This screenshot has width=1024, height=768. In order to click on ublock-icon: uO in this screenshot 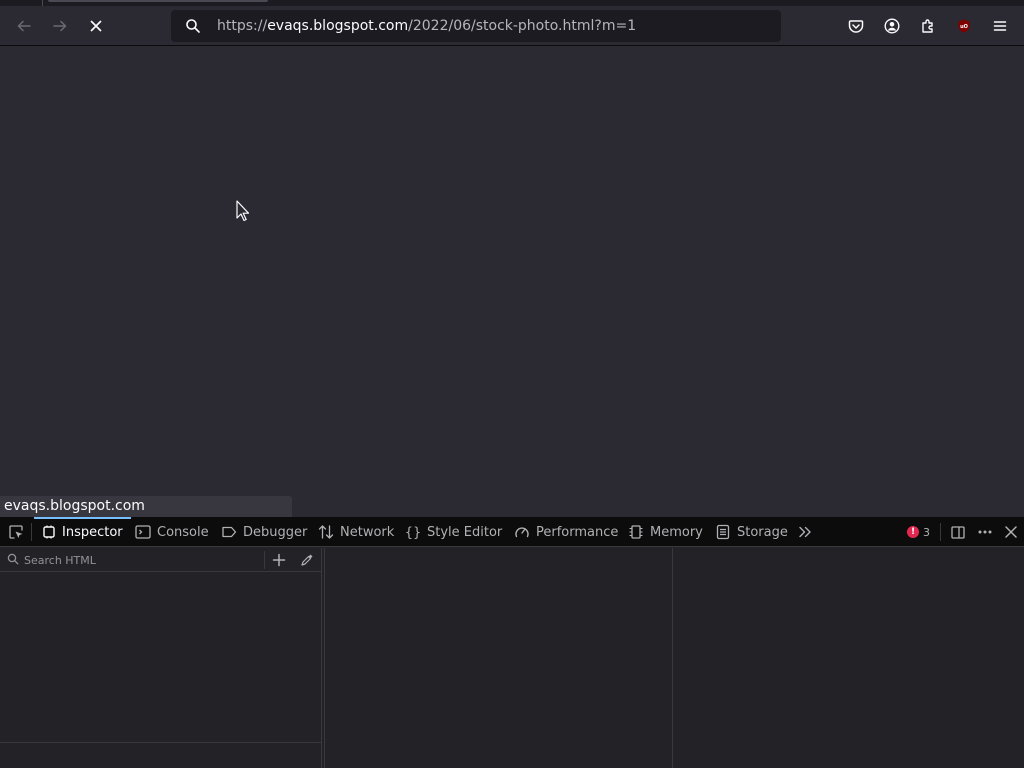, I will do `click(964, 26)`.